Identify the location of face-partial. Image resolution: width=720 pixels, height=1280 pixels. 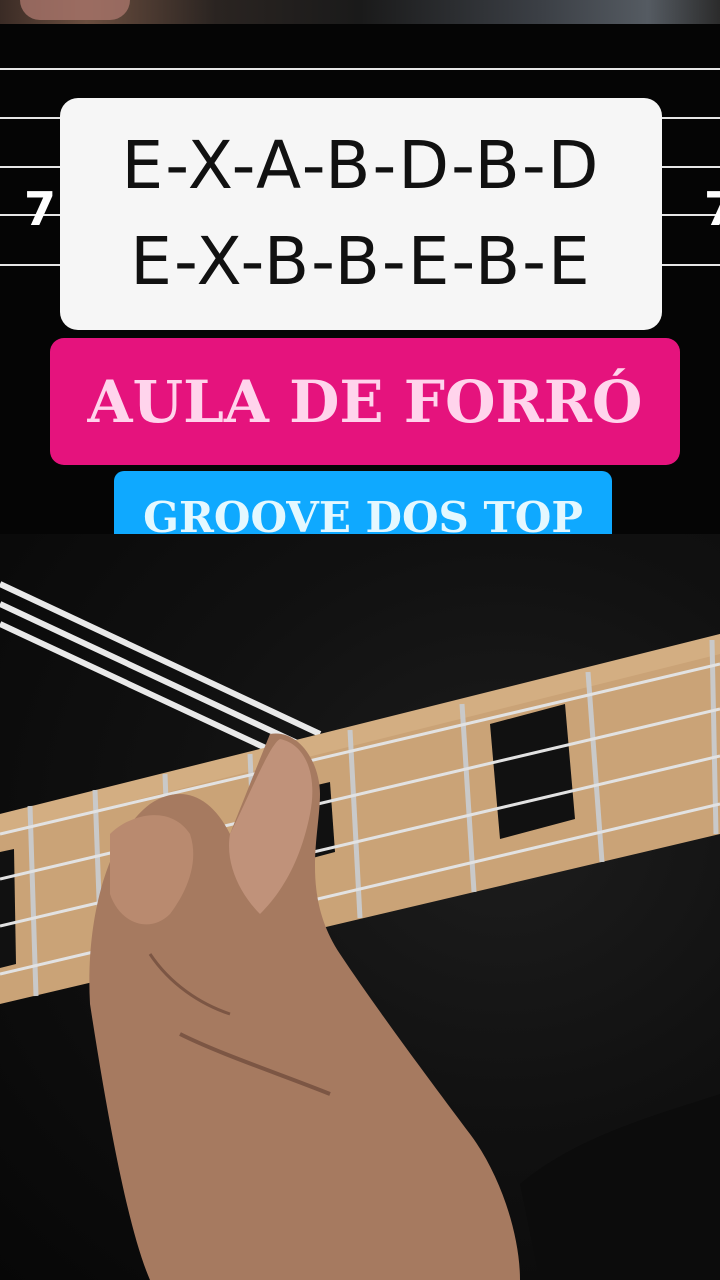
(75, 10).